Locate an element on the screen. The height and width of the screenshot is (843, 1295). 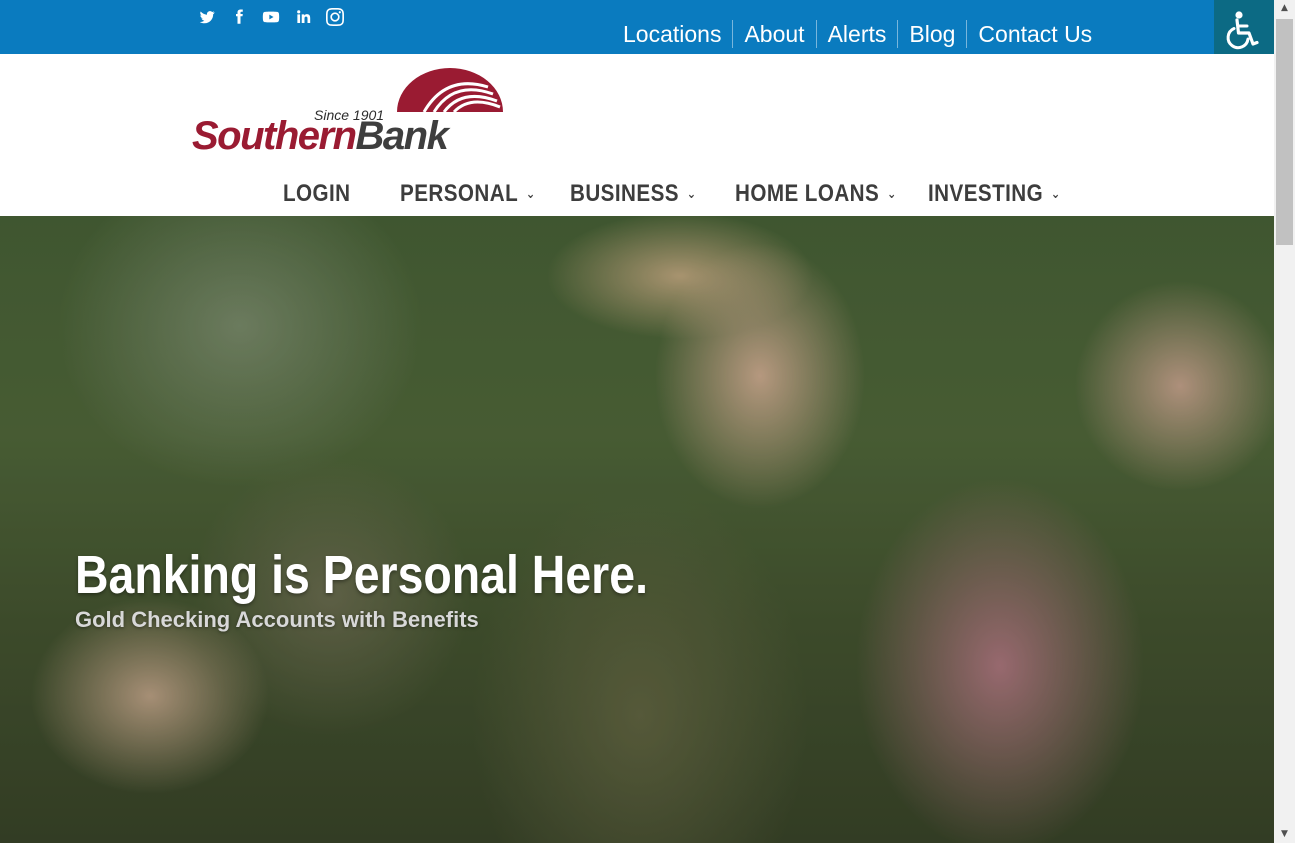
nav-home-loans: HOME LOANS ⌄ is located at coordinates (818, 194).